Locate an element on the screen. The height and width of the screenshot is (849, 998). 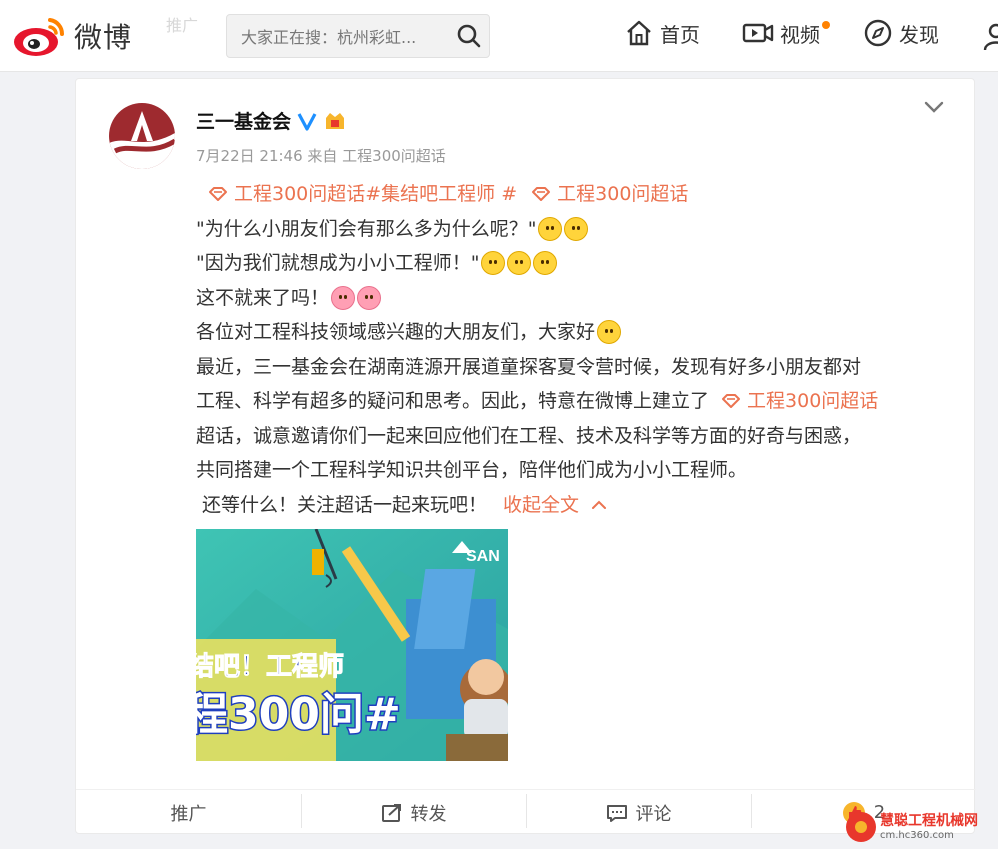
weibo-logo: 微博 is located at coordinates (72, 36).